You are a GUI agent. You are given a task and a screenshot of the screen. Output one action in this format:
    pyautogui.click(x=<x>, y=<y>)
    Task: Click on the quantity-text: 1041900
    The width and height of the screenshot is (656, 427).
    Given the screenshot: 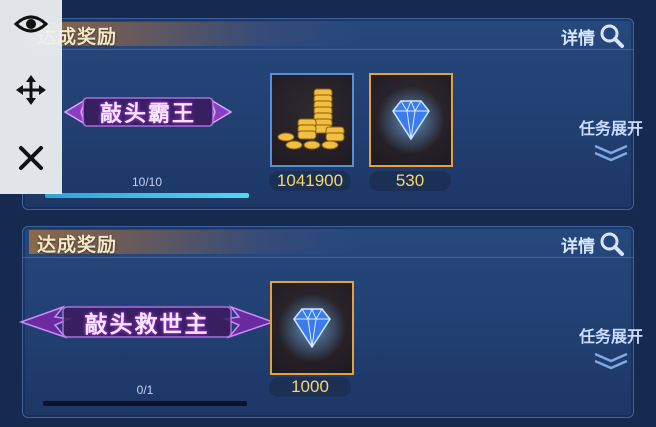 What is the action you would take?
    pyautogui.click(x=310, y=180)
    